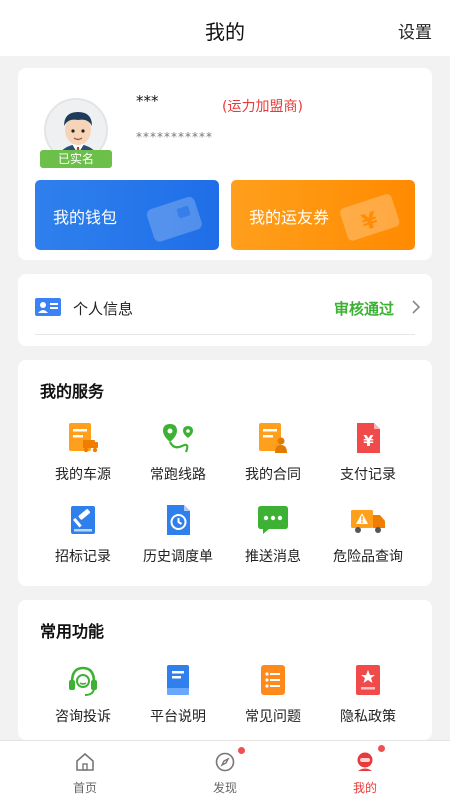 The image size is (450, 800). What do you see at coordinates (289, 217) in the screenshot?
I see `coupon-label: 我的运友券` at bounding box center [289, 217].